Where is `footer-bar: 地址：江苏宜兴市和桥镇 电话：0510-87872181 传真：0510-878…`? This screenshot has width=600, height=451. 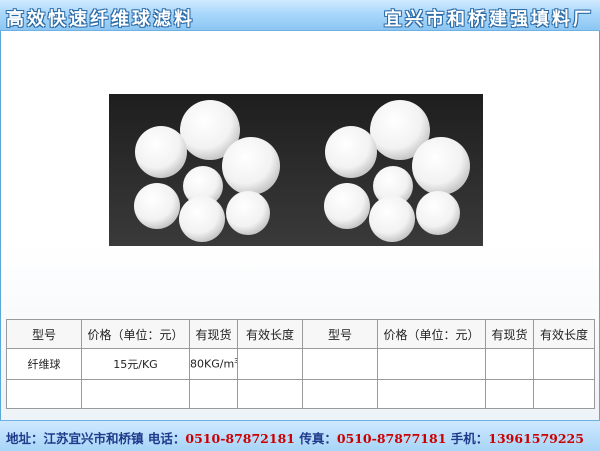
footer-bar: 地址：江苏宜兴市和桥镇 电话：0510-87872181 传真：0510-878… is located at coordinates (300, 435).